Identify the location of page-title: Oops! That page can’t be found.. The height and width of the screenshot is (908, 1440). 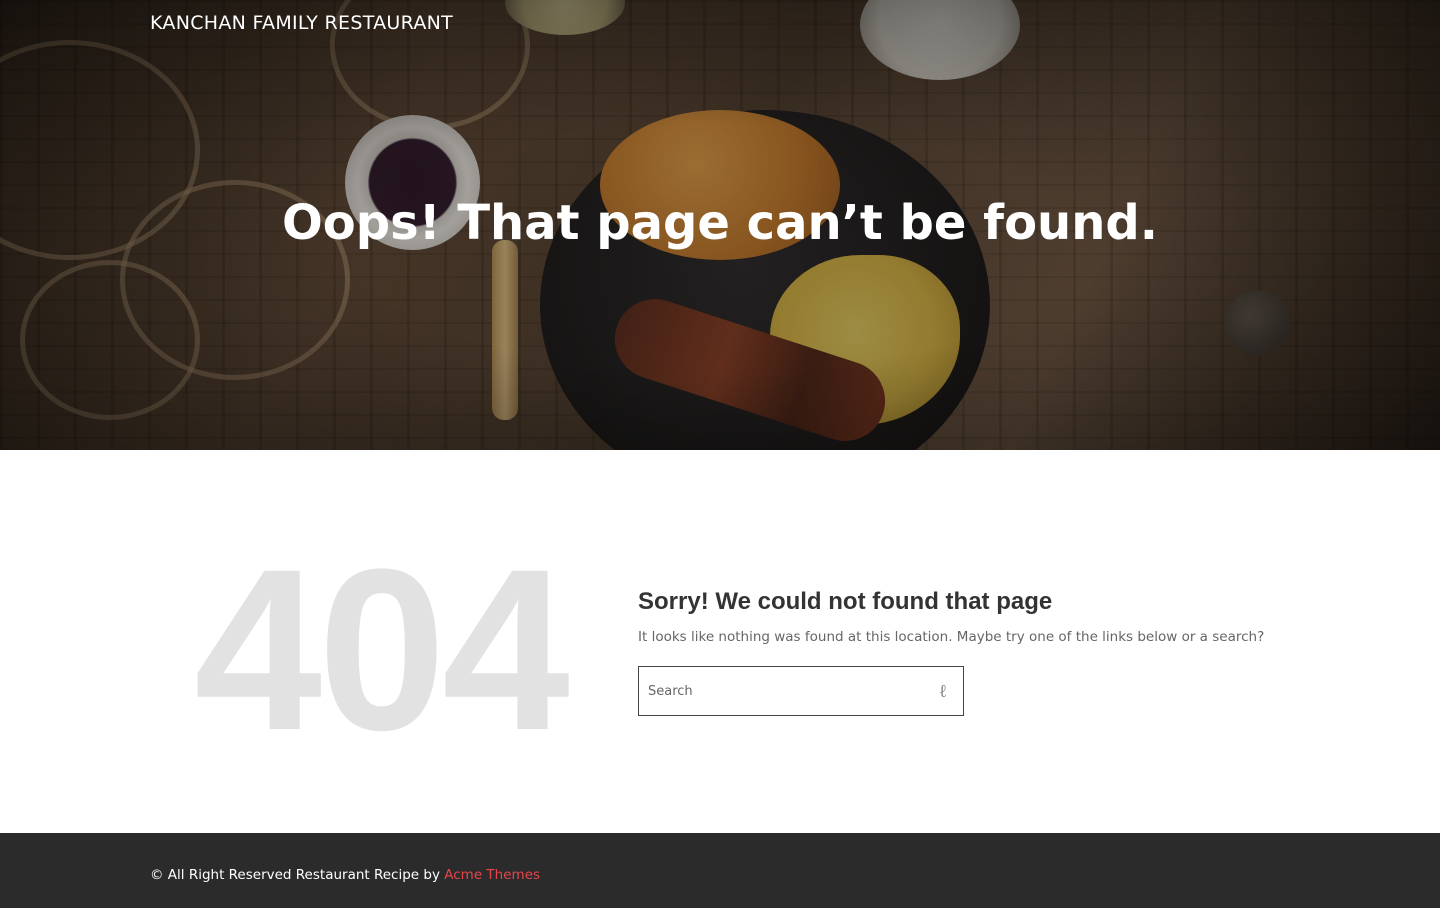
(720, 223).